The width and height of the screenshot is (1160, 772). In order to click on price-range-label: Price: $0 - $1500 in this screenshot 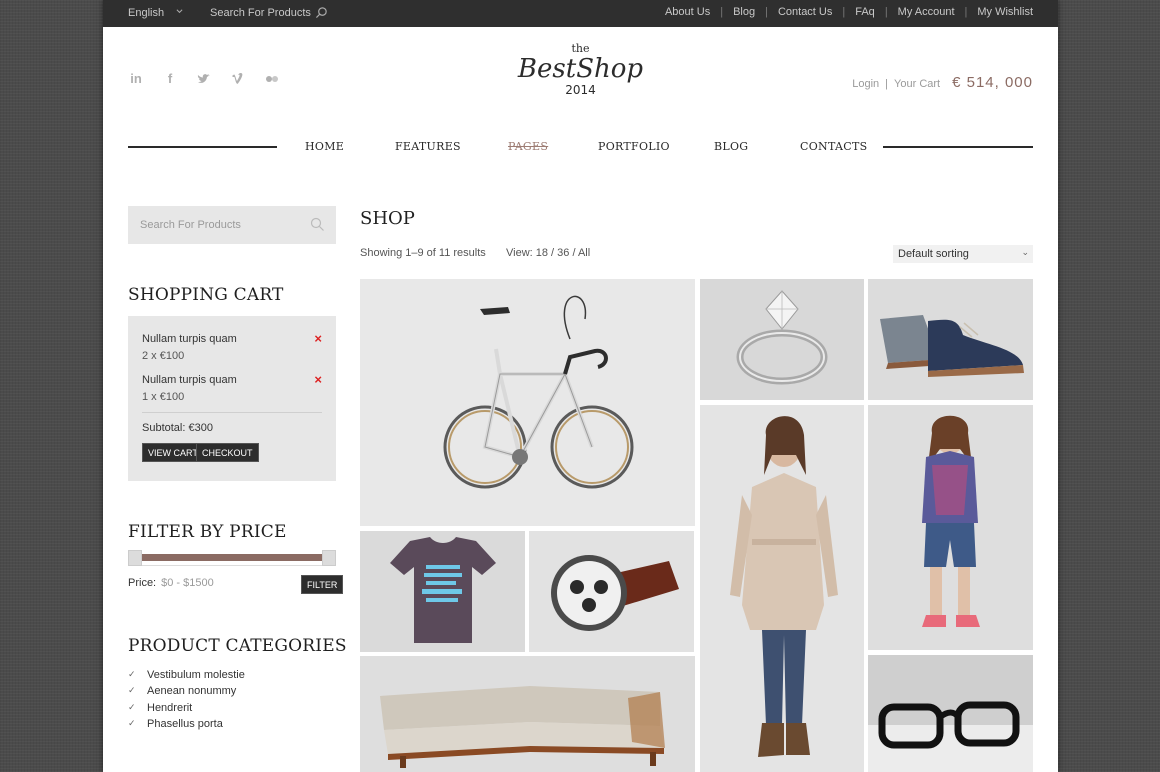, I will do `click(171, 583)`.